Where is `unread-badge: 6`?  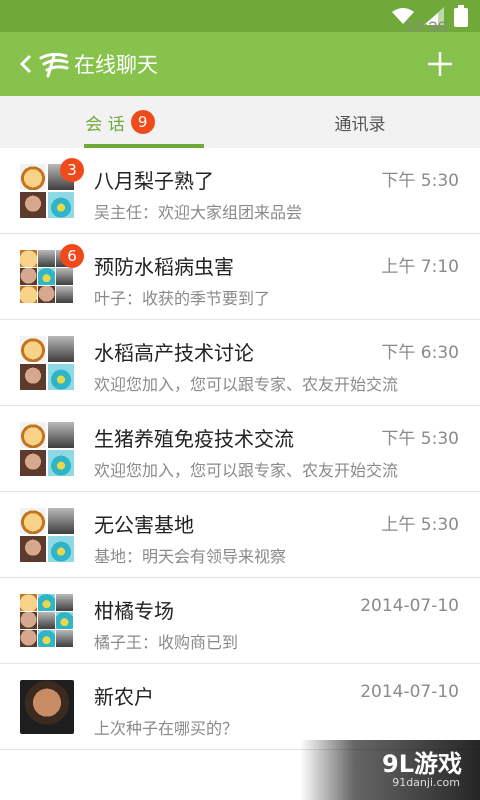 unread-badge: 6 is located at coordinates (72, 256).